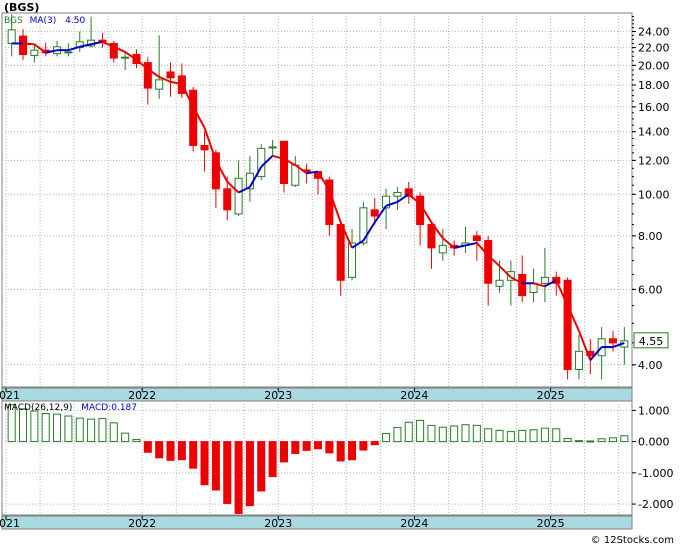  Describe the element at coordinates (654, 132) in the screenshot. I see `price-y-tick-label: 14.00` at that location.